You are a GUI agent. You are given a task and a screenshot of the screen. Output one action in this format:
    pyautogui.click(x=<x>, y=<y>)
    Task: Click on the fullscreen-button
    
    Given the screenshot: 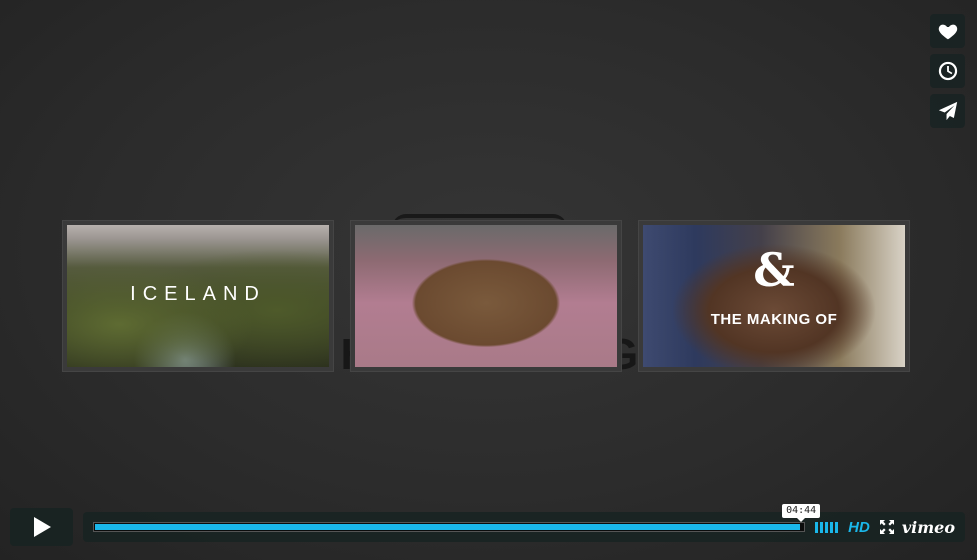 What is the action you would take?
    pyautogui.click(x=886, y=527)
    